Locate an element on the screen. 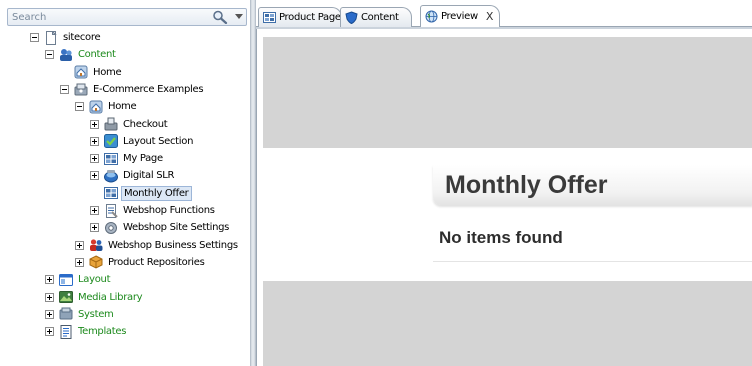  close-icon: X is located at coordinates (490, 16).